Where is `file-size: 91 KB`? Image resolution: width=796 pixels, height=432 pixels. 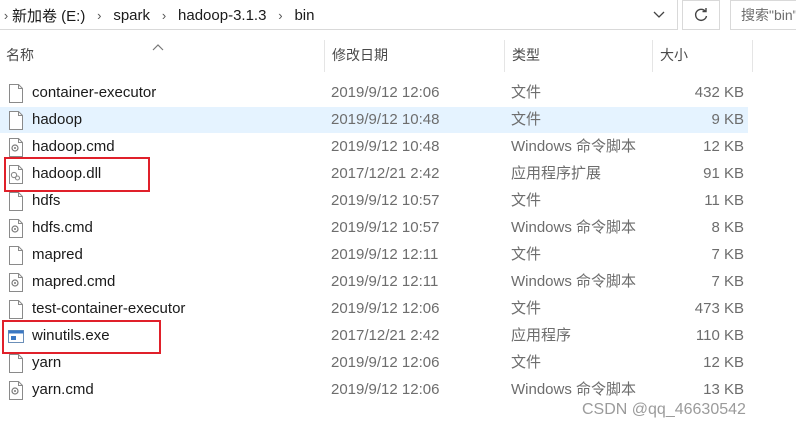
file-size: 91 KB is located at coordinates (723, 173).